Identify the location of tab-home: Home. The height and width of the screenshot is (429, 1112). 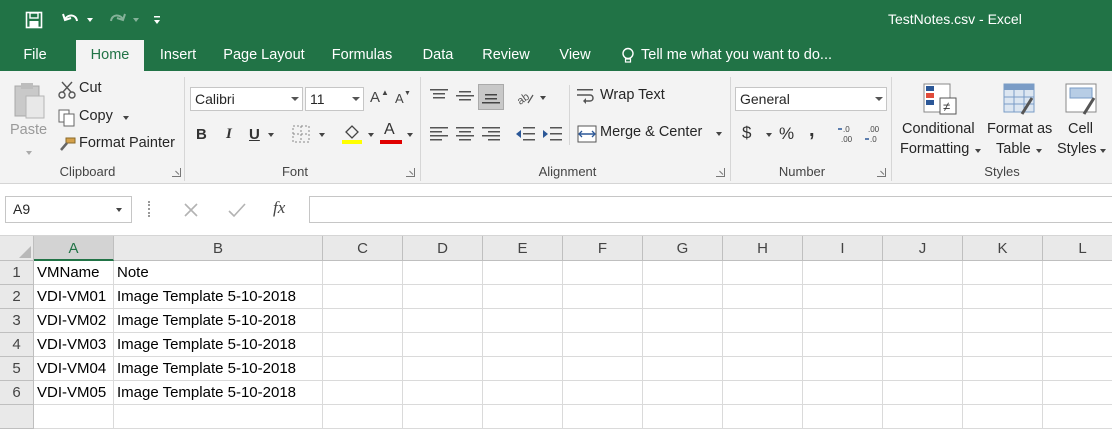
(110, 55).